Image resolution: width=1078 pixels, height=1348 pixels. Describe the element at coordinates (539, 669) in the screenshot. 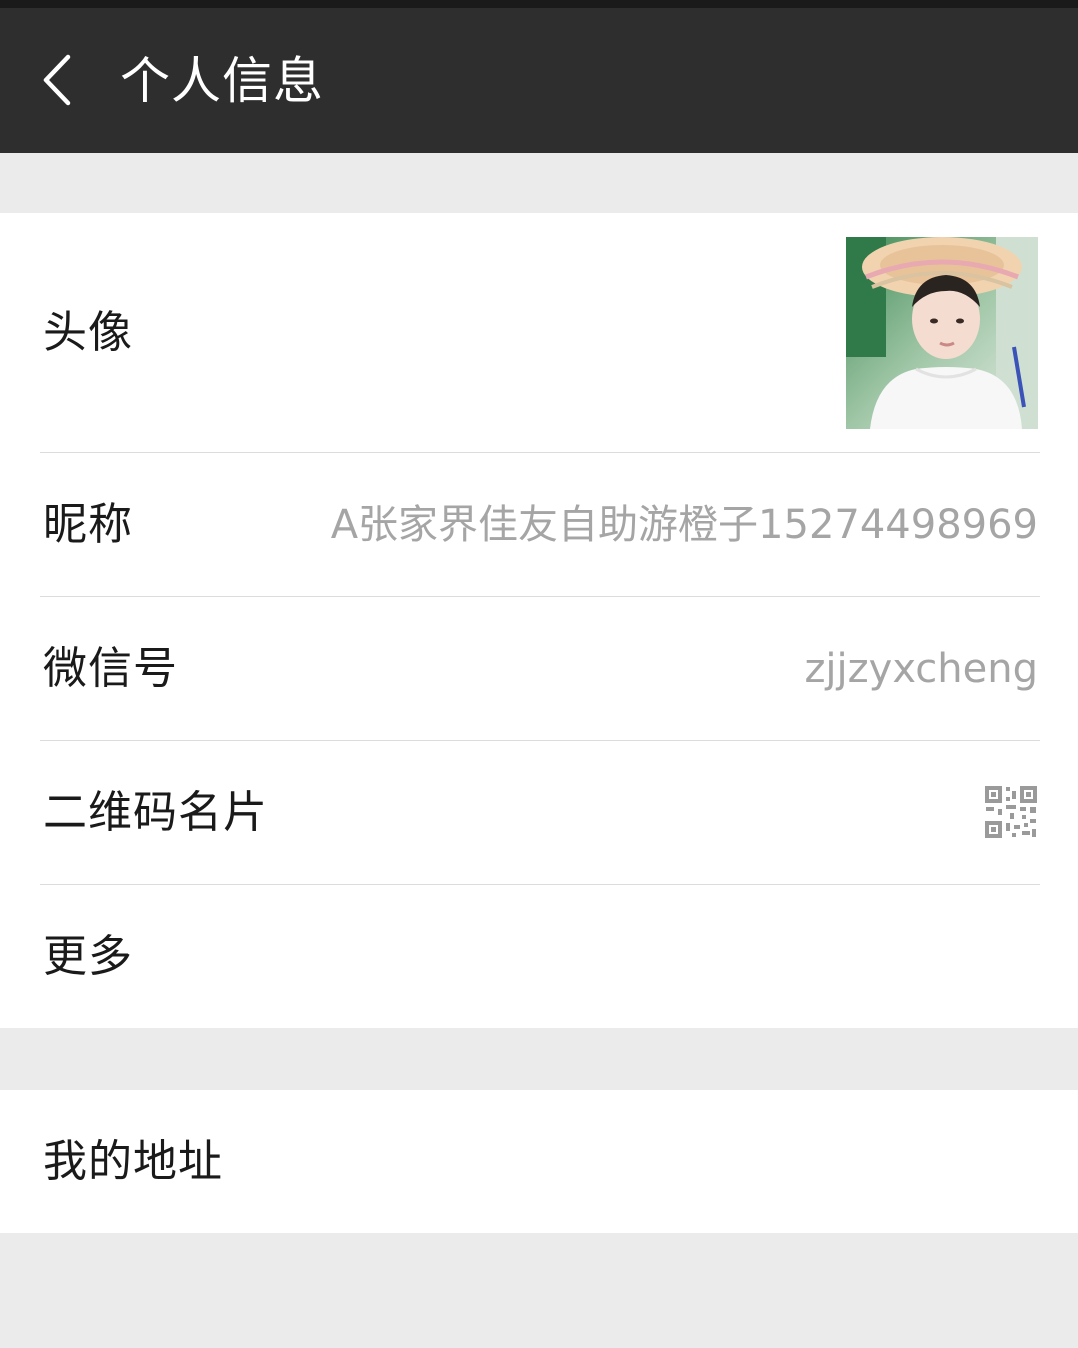

I see `wechat-id-row: 微信号 zjjzyxcheng` at that location.